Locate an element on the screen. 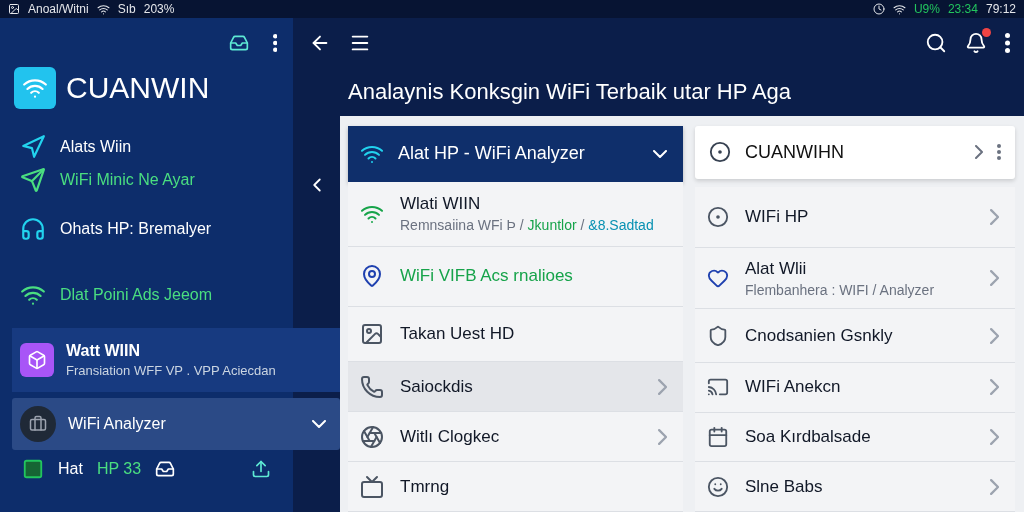  status-text: Sıb is located at coordinates (126, 9).